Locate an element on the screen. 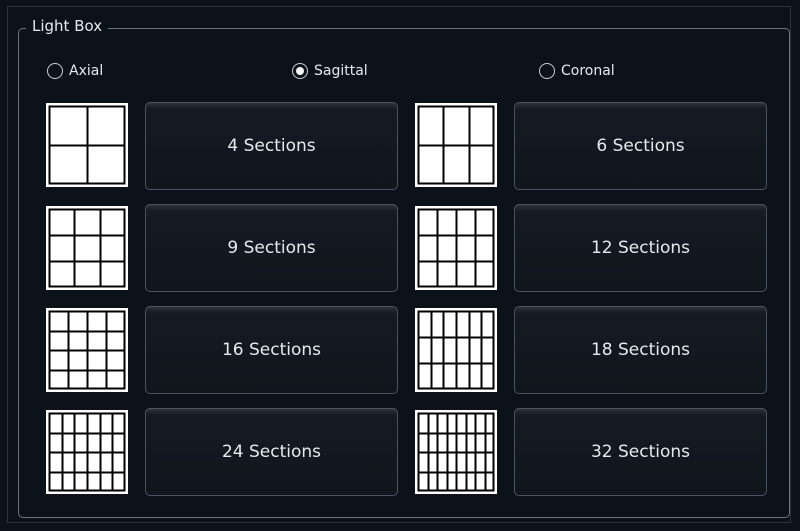  layout-12-thumbnail is located at coordinates (456, 248).